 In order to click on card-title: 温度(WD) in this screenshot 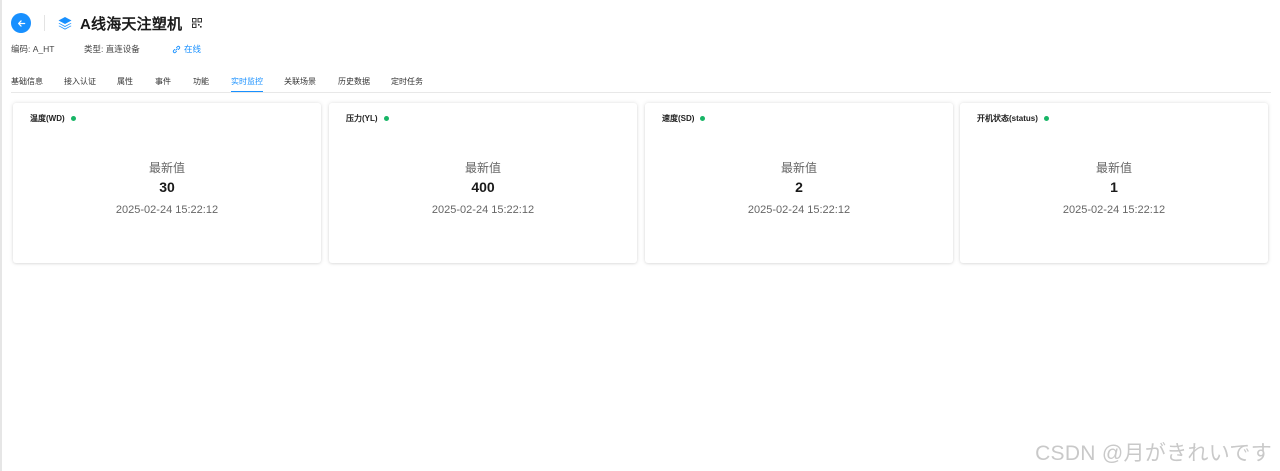, I will do `click(47, 118)`.